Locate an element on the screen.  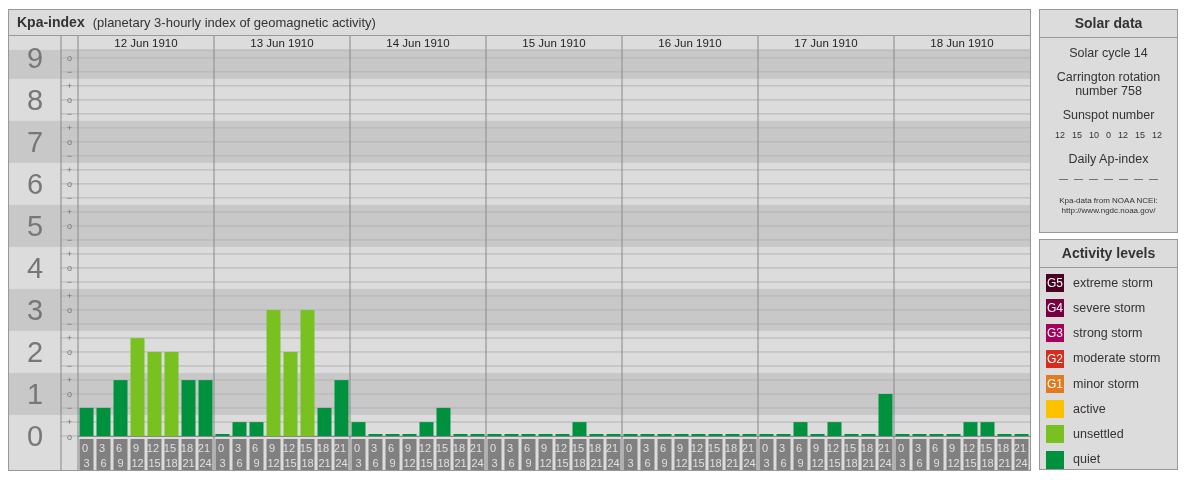
y-axis-label: 2 is located at coordinates (35, 351).